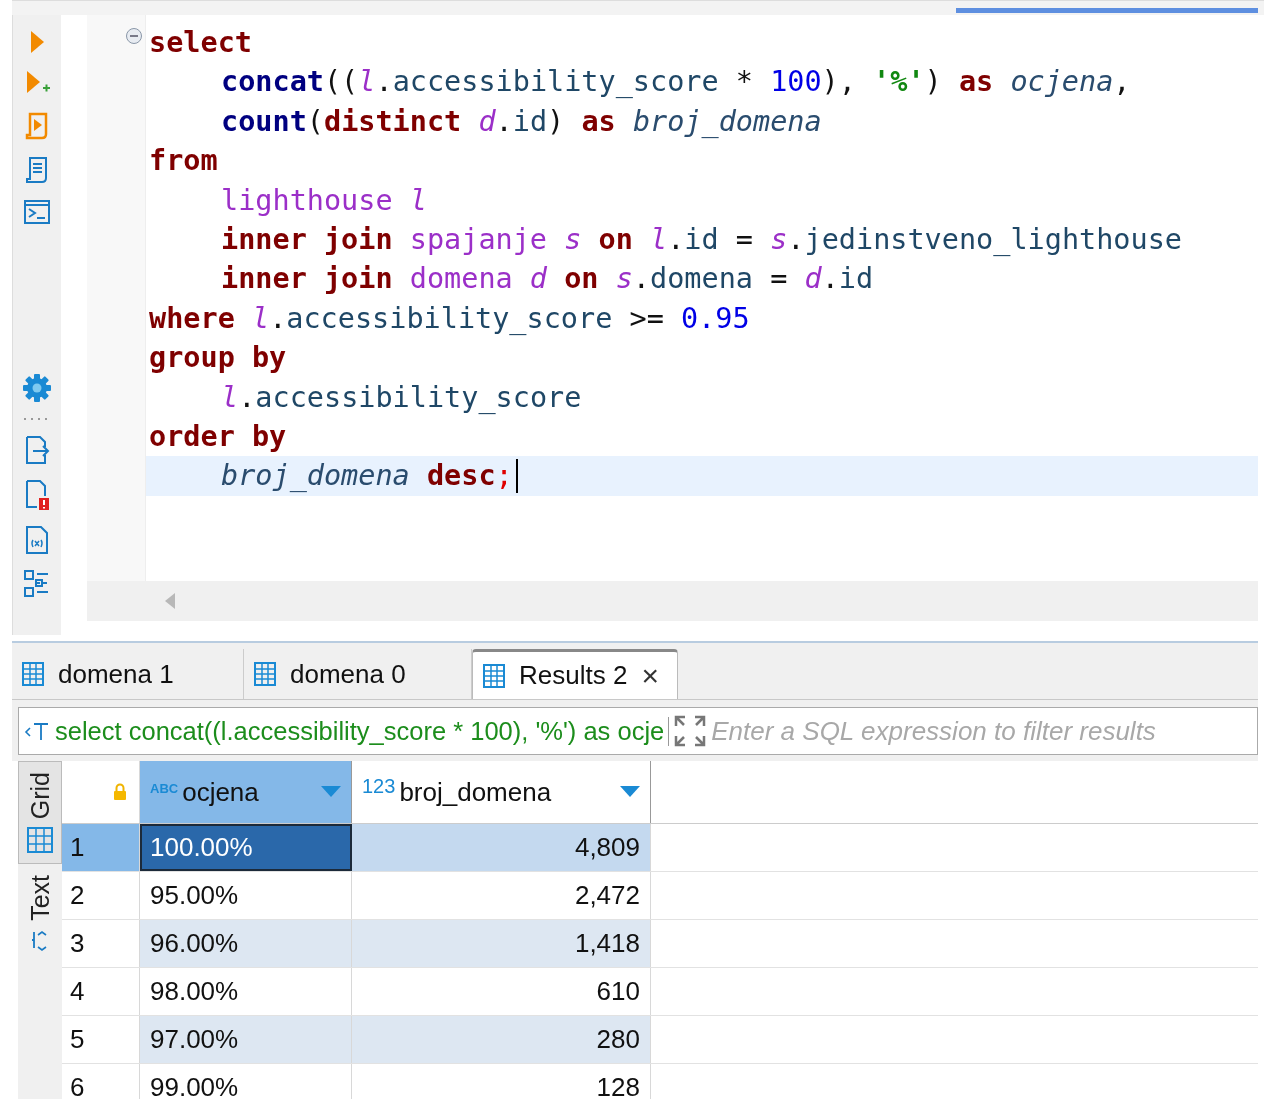 The image size is (1264, 1099). What do you see at coordinates (218, 358) in the screenshot?
I see `code-line: group by` at bounding box center [218, 358].